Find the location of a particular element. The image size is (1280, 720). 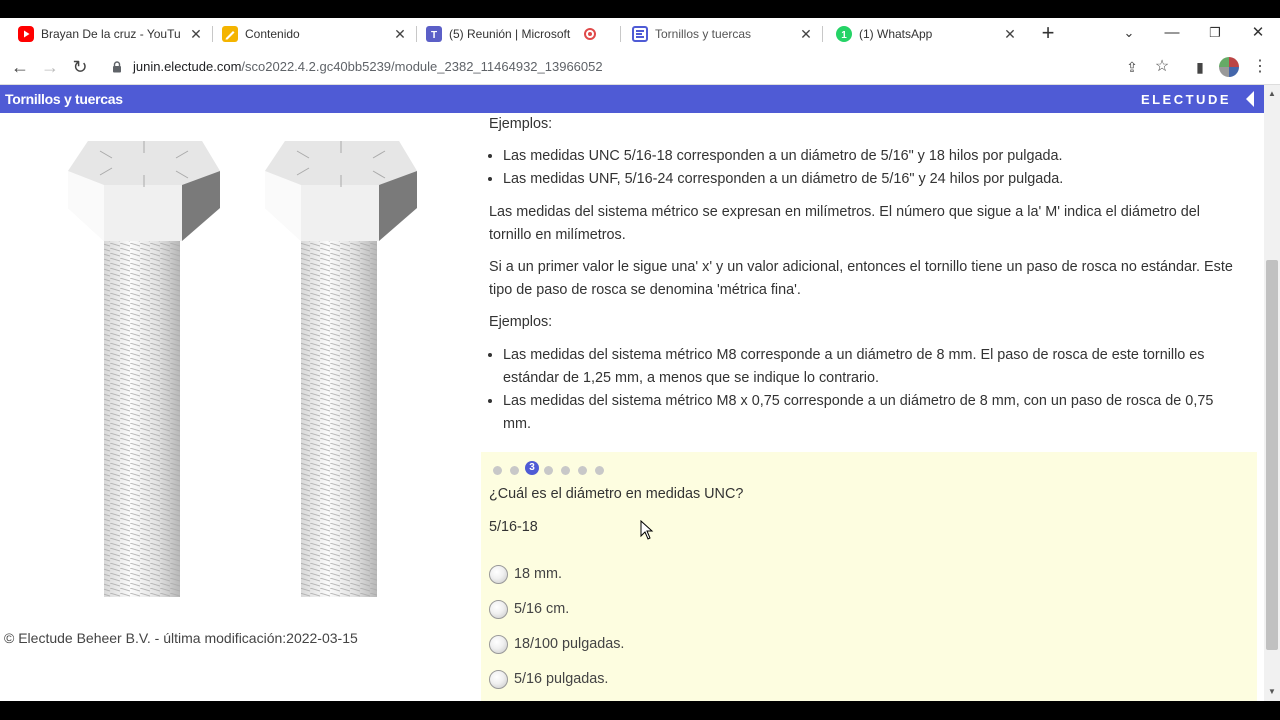

bolt-left is located at coordinates (144, 369).